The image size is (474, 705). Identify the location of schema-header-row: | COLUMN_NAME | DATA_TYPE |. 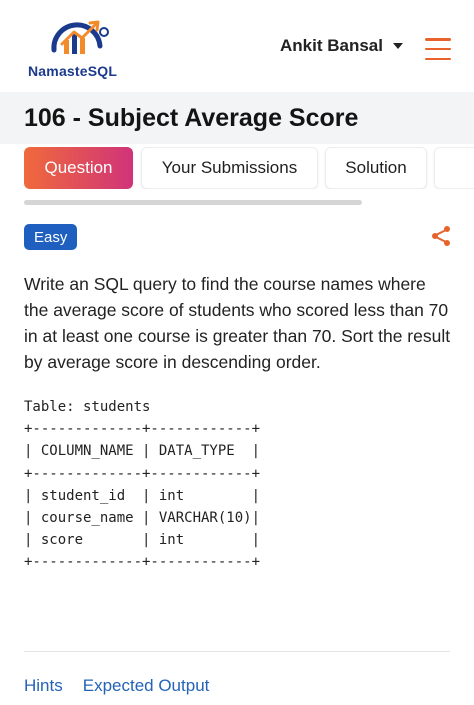
(142, 451).